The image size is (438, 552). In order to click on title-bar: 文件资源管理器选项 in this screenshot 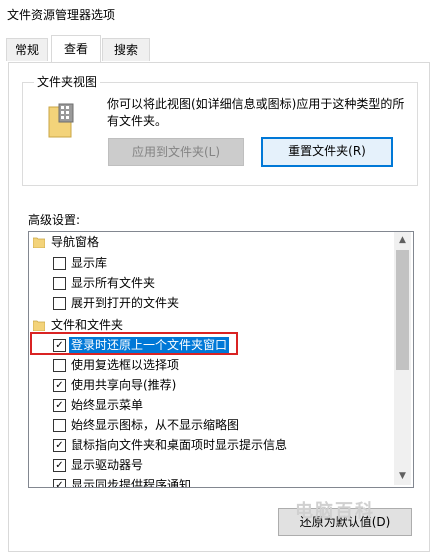, I will do `click(219, 14)`.